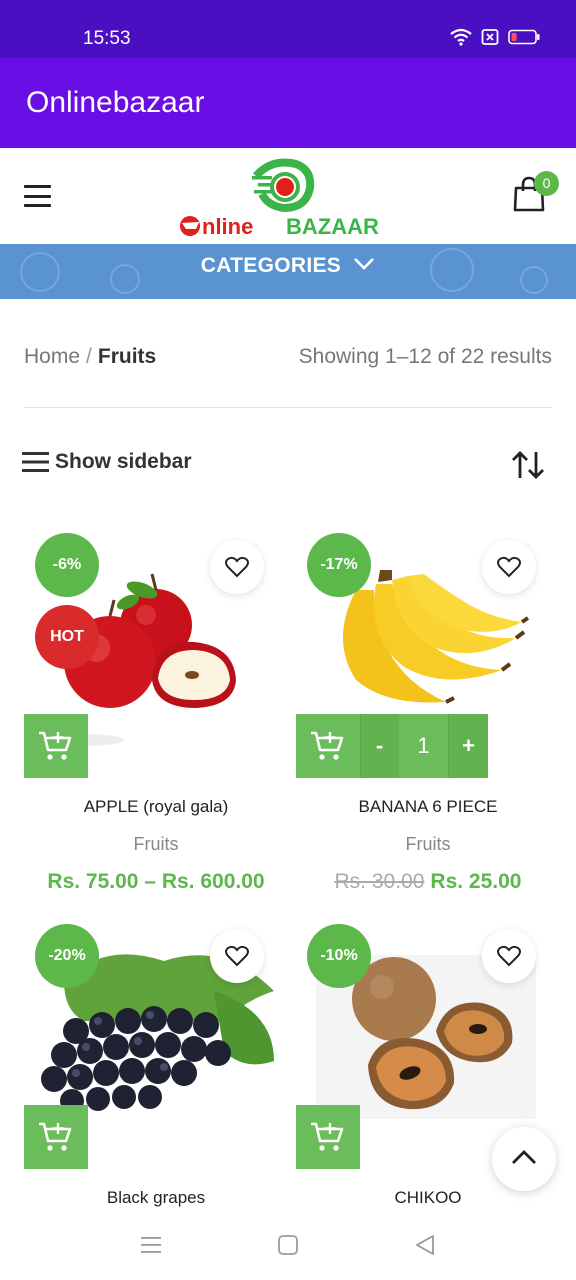 This screenshot has width=576, height=1280. I want to click on sort-icon, so click(528, 465).